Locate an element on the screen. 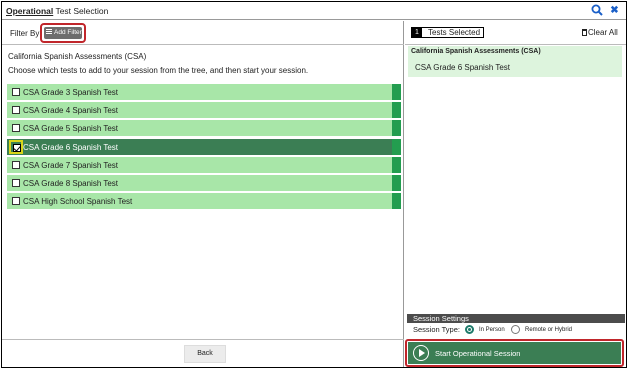 Image resolution: width=628 pixels, height=369 pixels. trash-icon is located at coordinates (584, 32).